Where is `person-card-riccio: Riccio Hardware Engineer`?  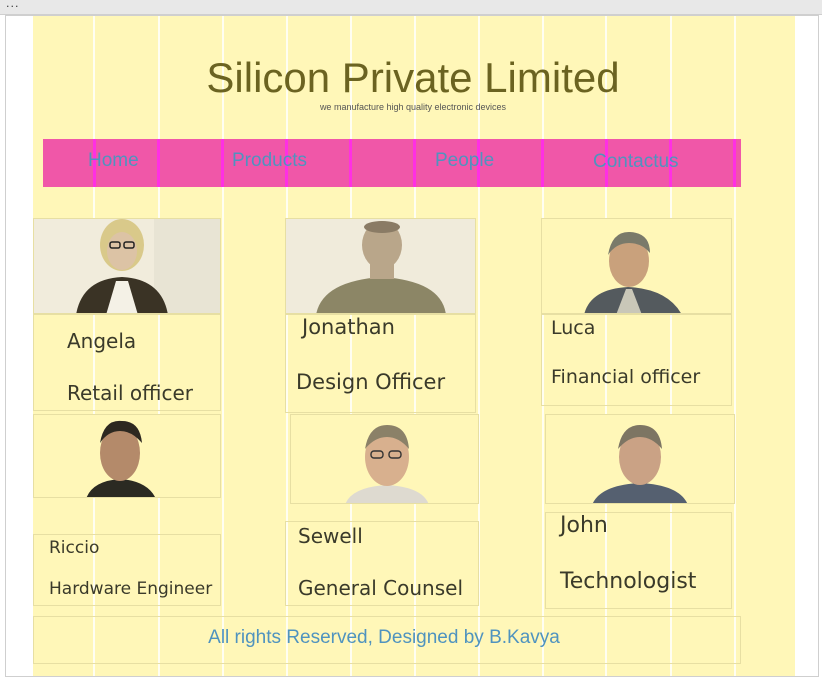 person-card-riccio: Riccio Hardware Engineer is located at coordinates (127, 570).